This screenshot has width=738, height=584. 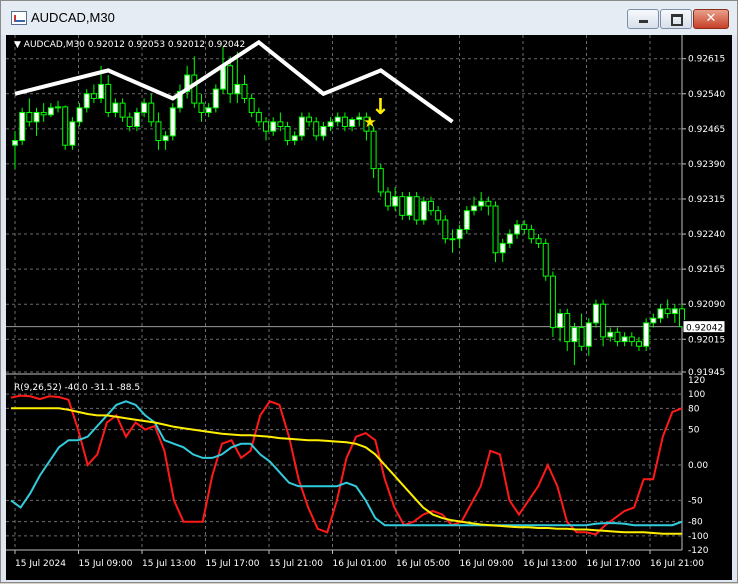 I want to click on indicator-tick-label: -80, so click(x=695, y=523).